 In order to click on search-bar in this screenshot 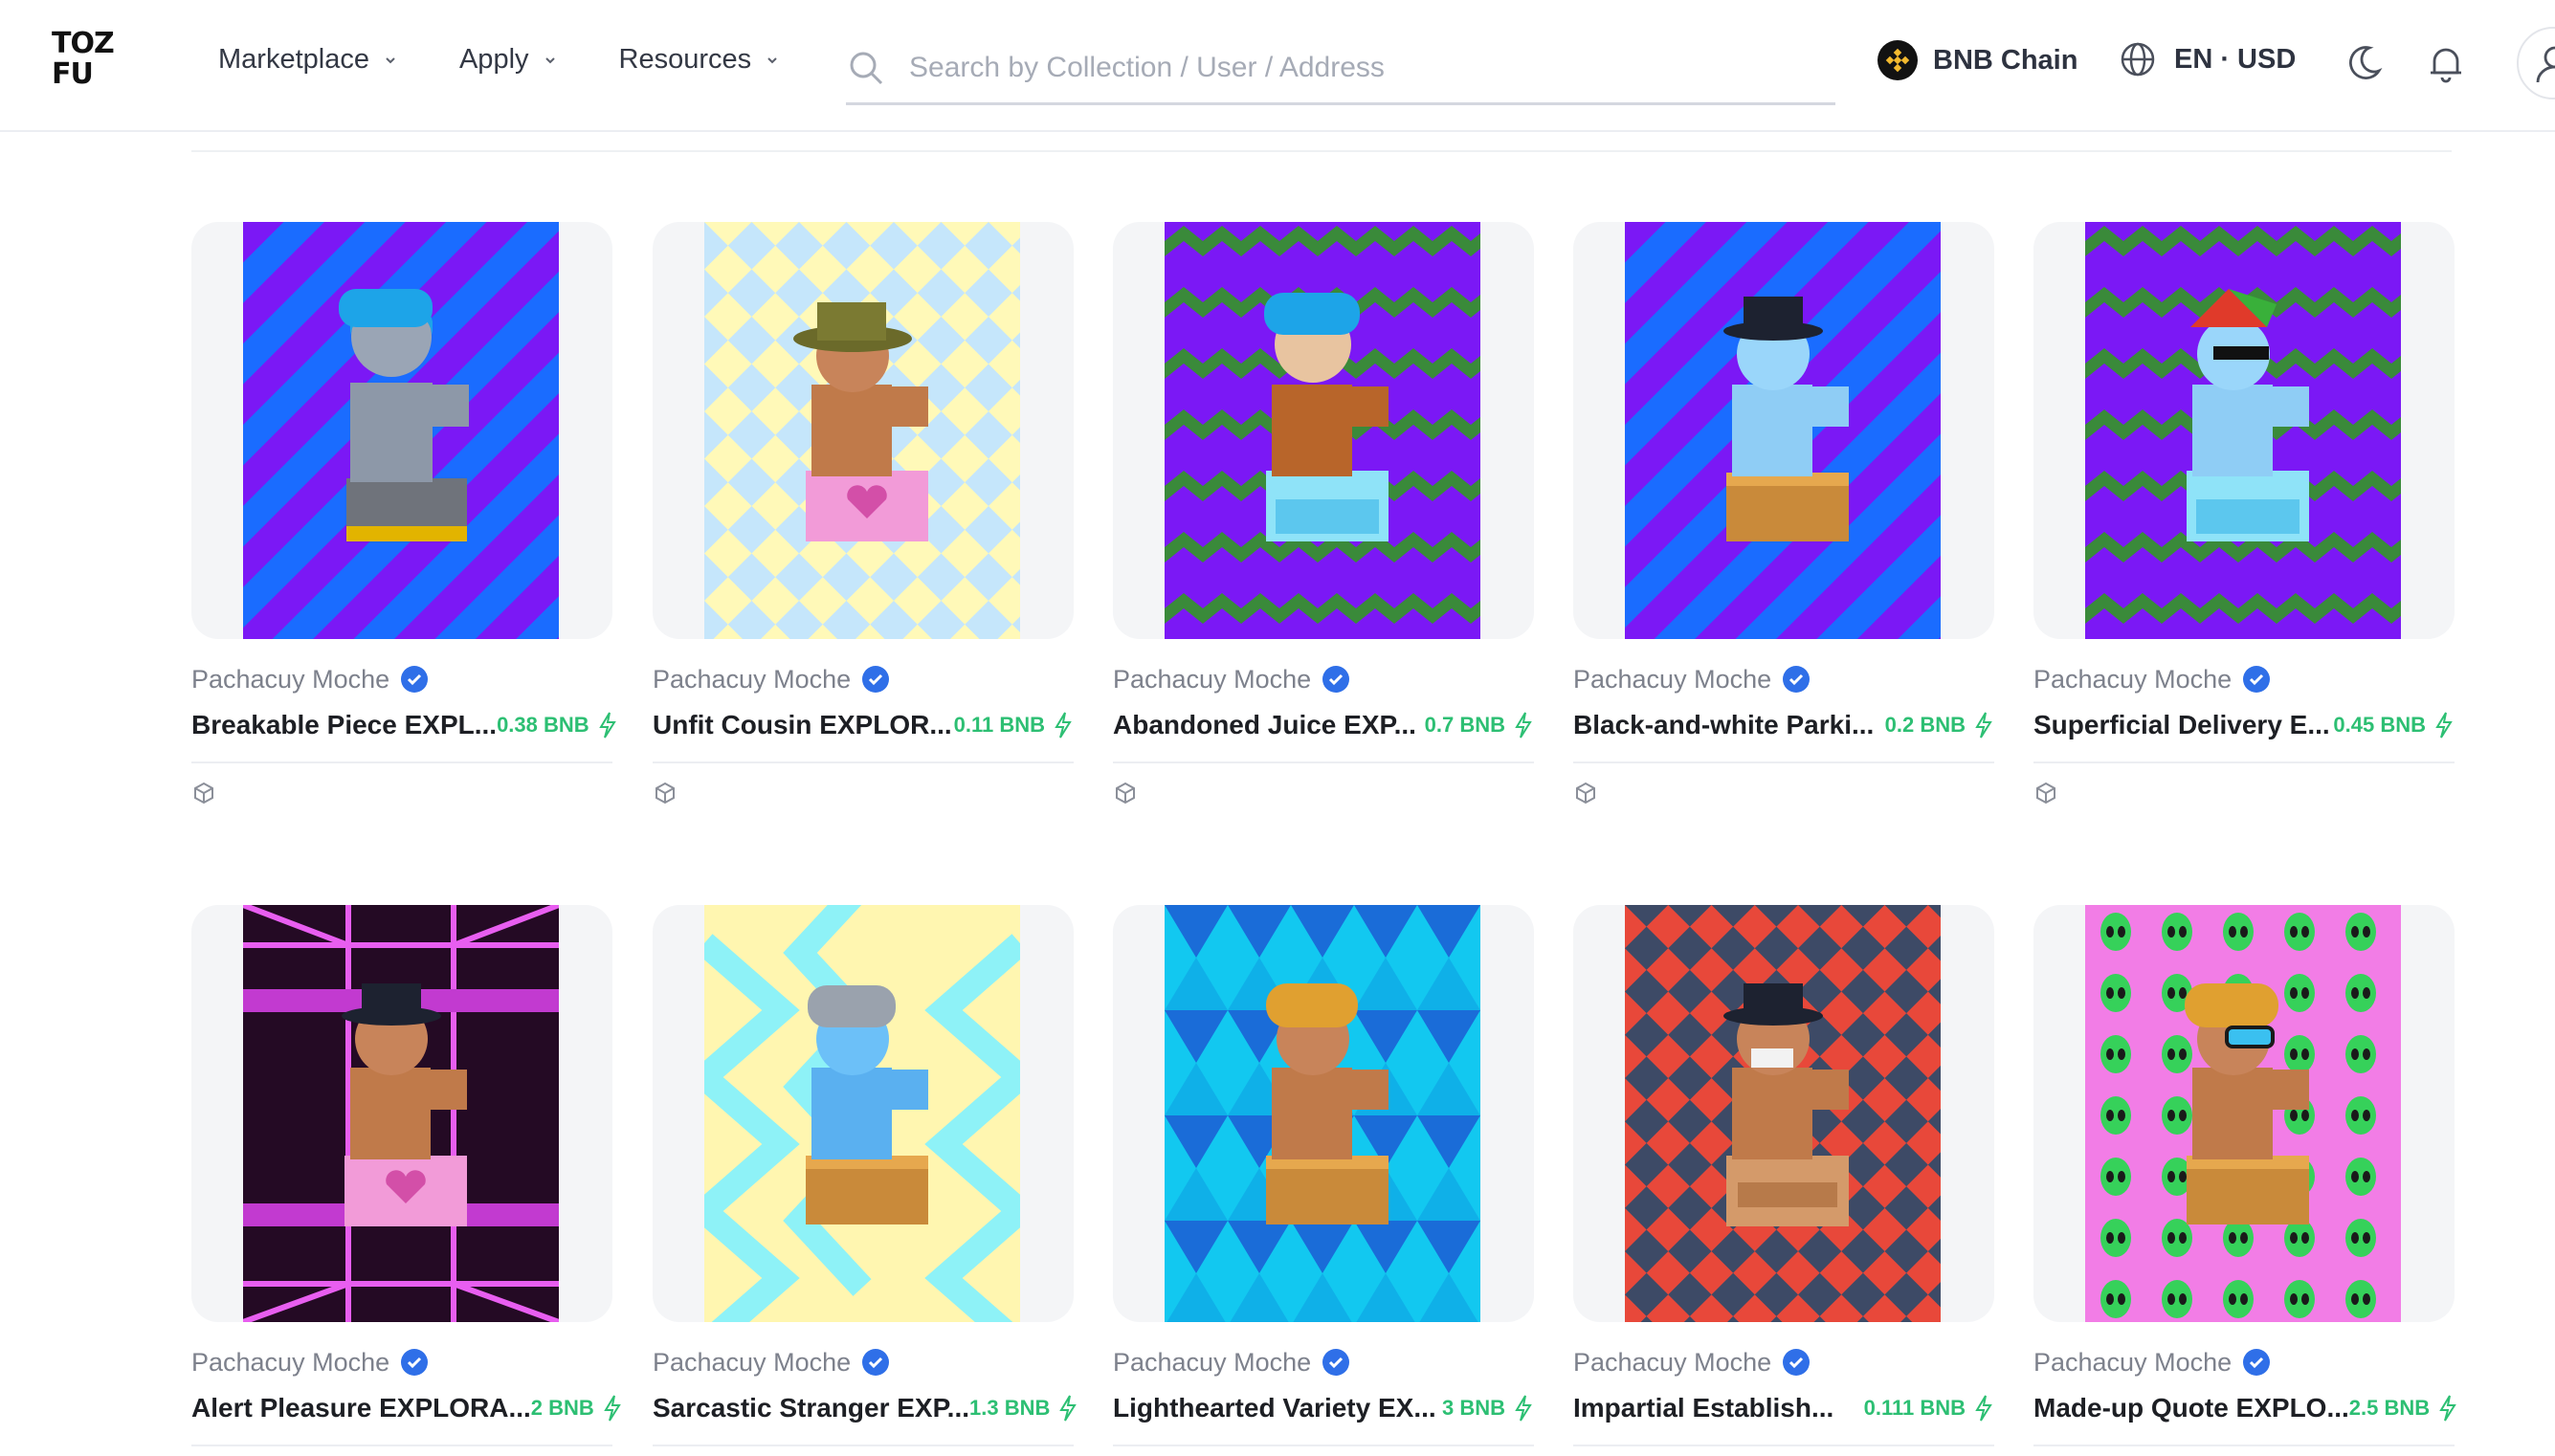, I will do `click(1341, 69)`.